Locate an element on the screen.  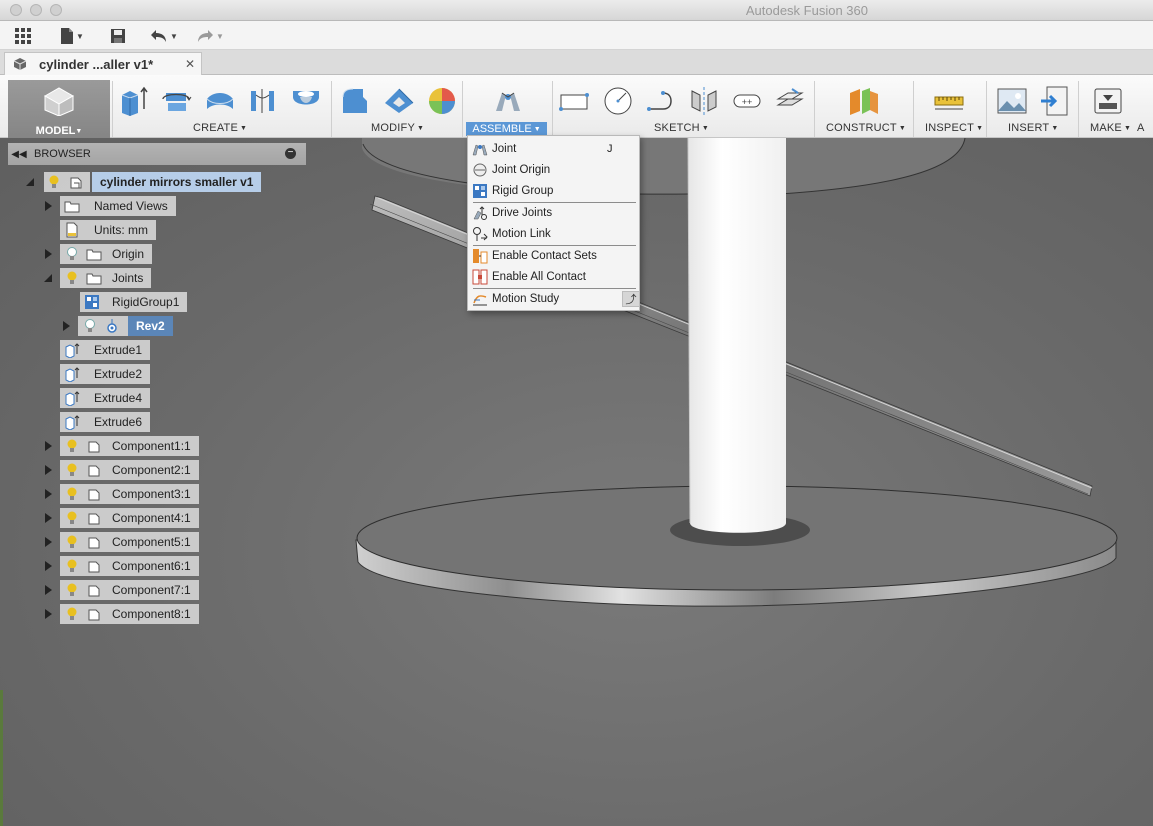
insert-image-icon is located at coordinates (1012, 101).